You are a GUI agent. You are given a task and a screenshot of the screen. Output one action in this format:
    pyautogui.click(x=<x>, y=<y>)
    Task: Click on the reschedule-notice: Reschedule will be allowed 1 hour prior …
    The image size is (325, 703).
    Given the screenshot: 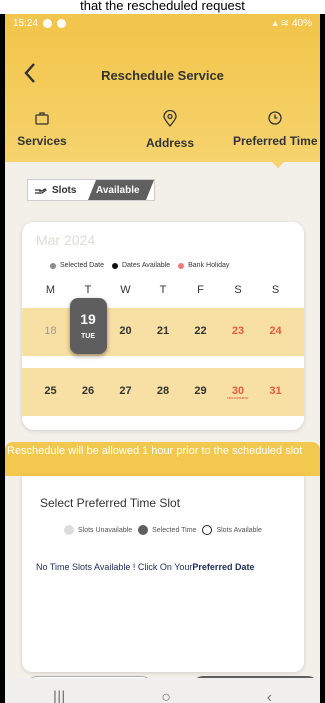 What is the action you would take?
    pyautogui.click(x=162, y=459)
    